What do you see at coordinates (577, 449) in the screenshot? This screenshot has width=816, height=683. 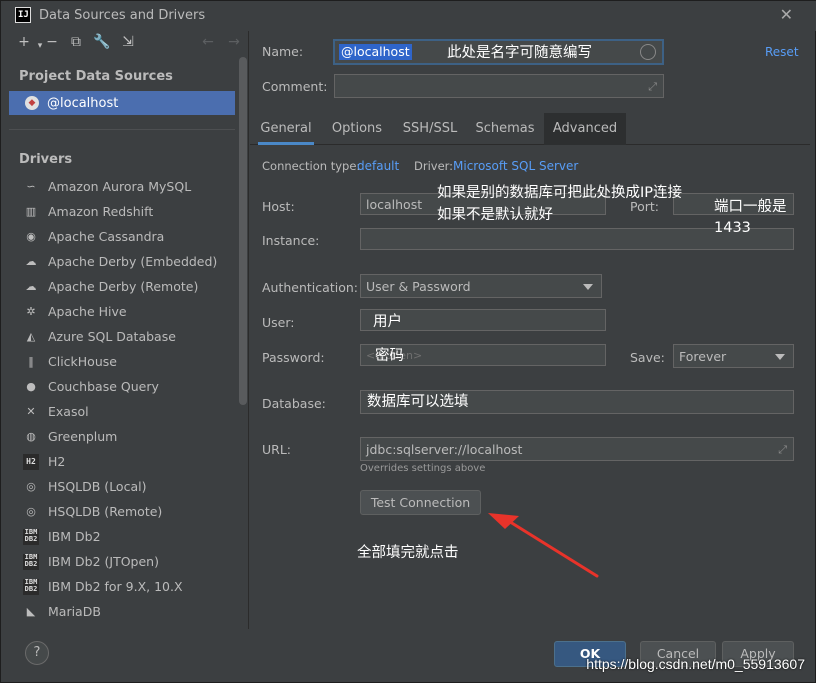 I see `url-input: jdbc:sqlserver://localhost ⤢` at bounding box center [577, 449].